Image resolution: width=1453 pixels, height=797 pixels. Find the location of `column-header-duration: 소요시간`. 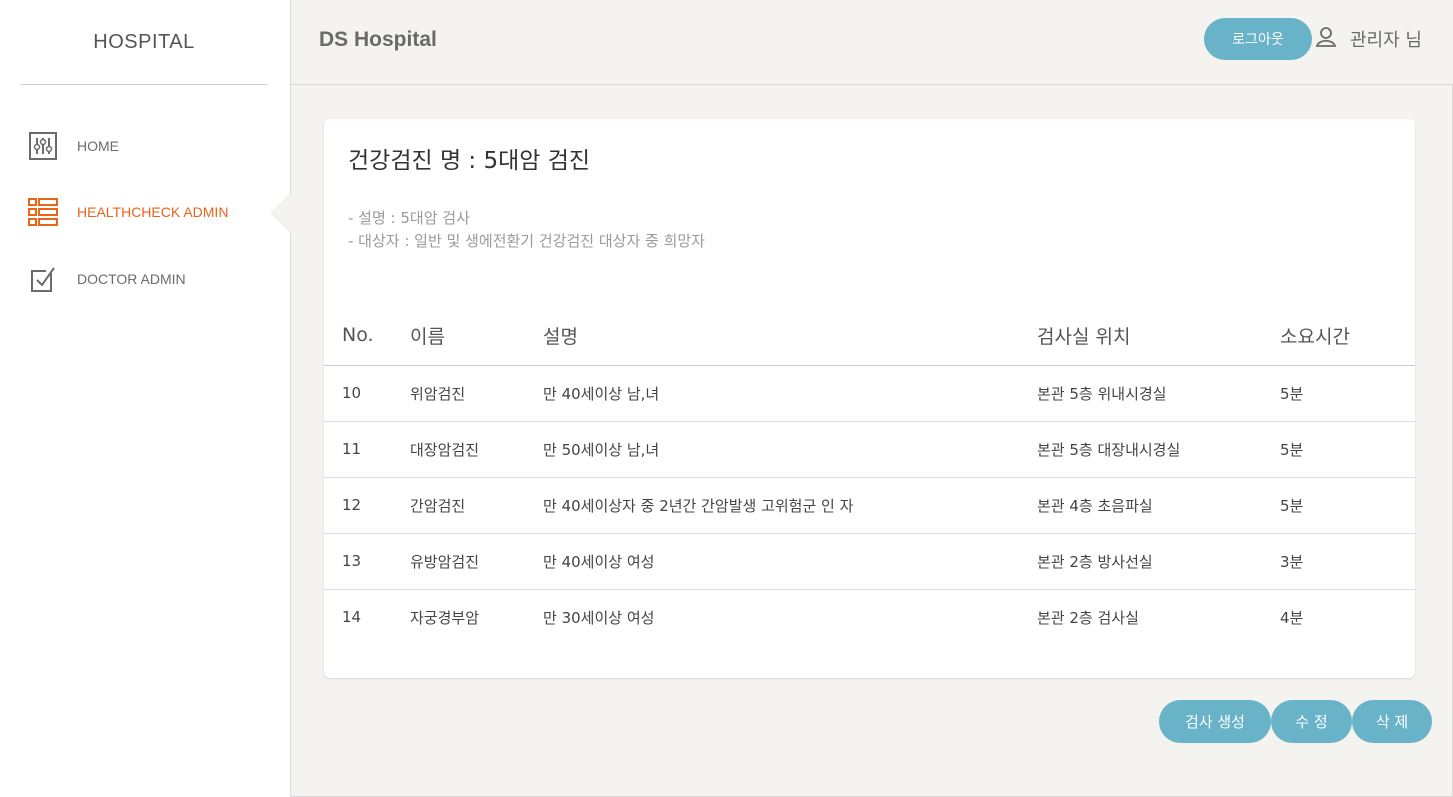

column-header-duration: 소요시간 is located at coordinates (1338, 336).